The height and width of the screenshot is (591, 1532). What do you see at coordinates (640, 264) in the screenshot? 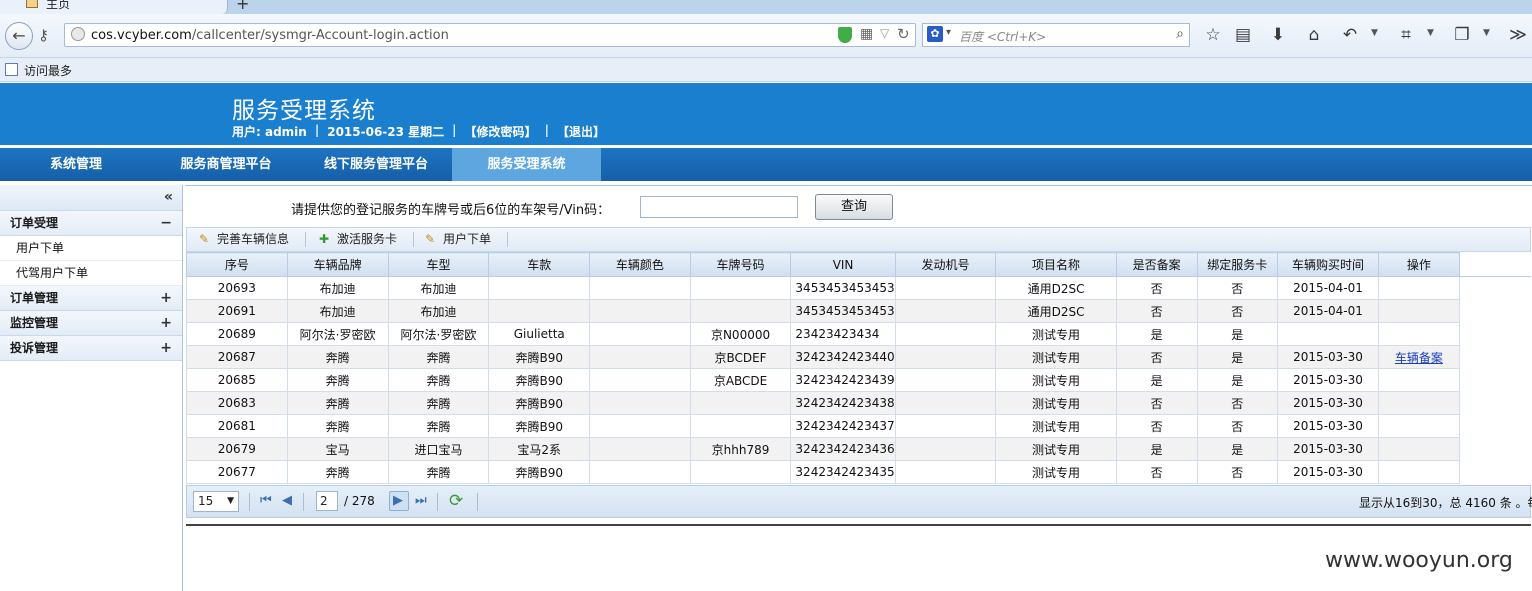
I see `column-header: 车辆颜色` at bounding box center [640, 264].